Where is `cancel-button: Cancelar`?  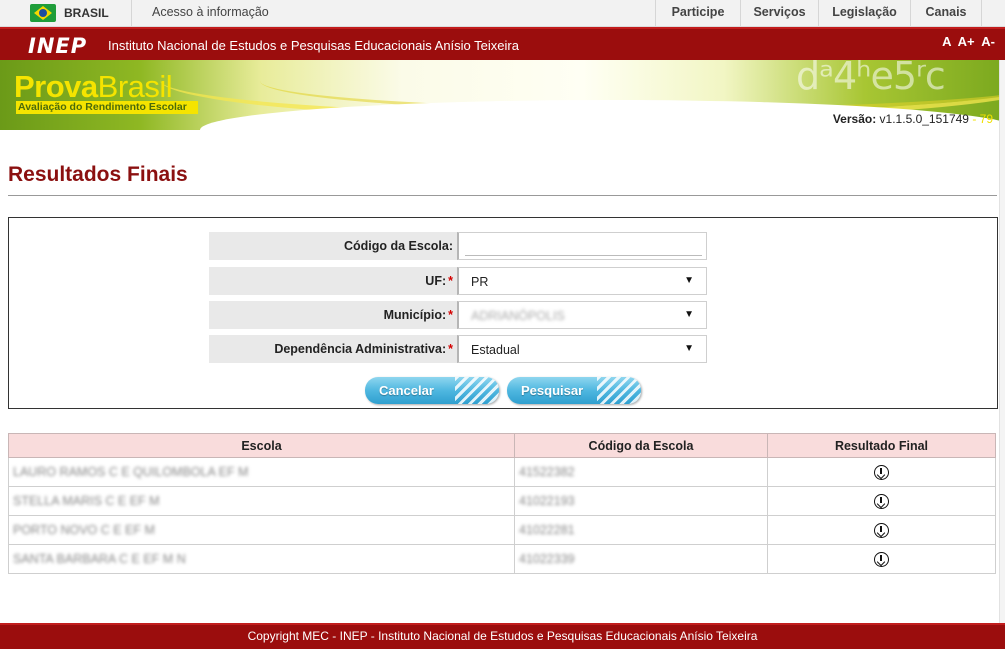
cancel-button: Cancelar is located at coordinates (432, 390).